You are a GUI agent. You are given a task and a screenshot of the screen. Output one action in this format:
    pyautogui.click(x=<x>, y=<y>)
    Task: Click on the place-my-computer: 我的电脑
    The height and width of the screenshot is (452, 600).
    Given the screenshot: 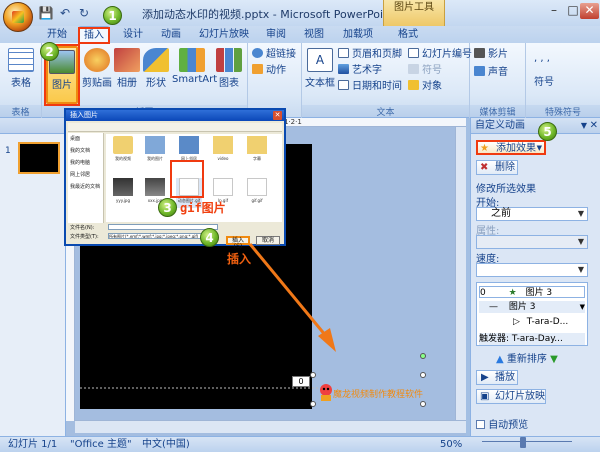 What is the action you would take?
    pyautogui.click(x=85, y=163)
    